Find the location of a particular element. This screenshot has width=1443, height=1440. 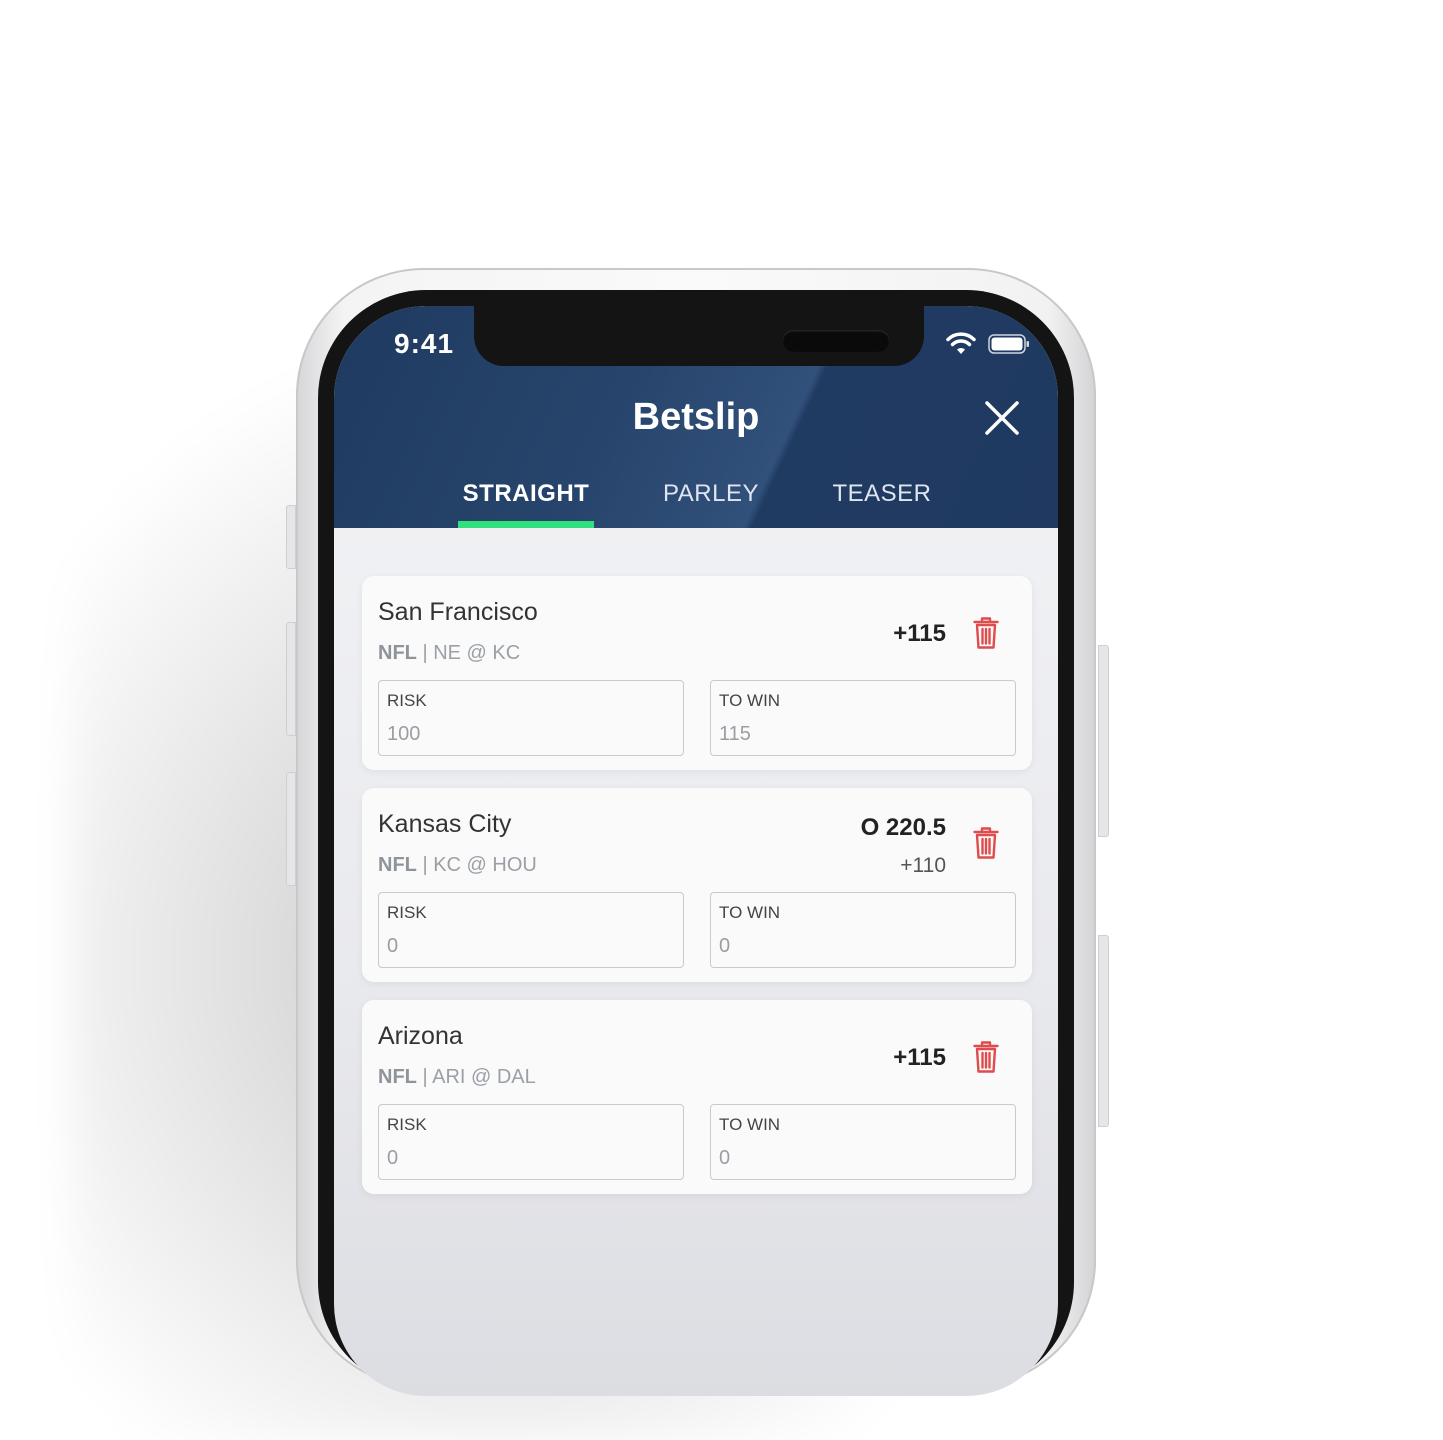

bet-league-matchup: NFL | NE @ KC is located at coordinates (449, 653).